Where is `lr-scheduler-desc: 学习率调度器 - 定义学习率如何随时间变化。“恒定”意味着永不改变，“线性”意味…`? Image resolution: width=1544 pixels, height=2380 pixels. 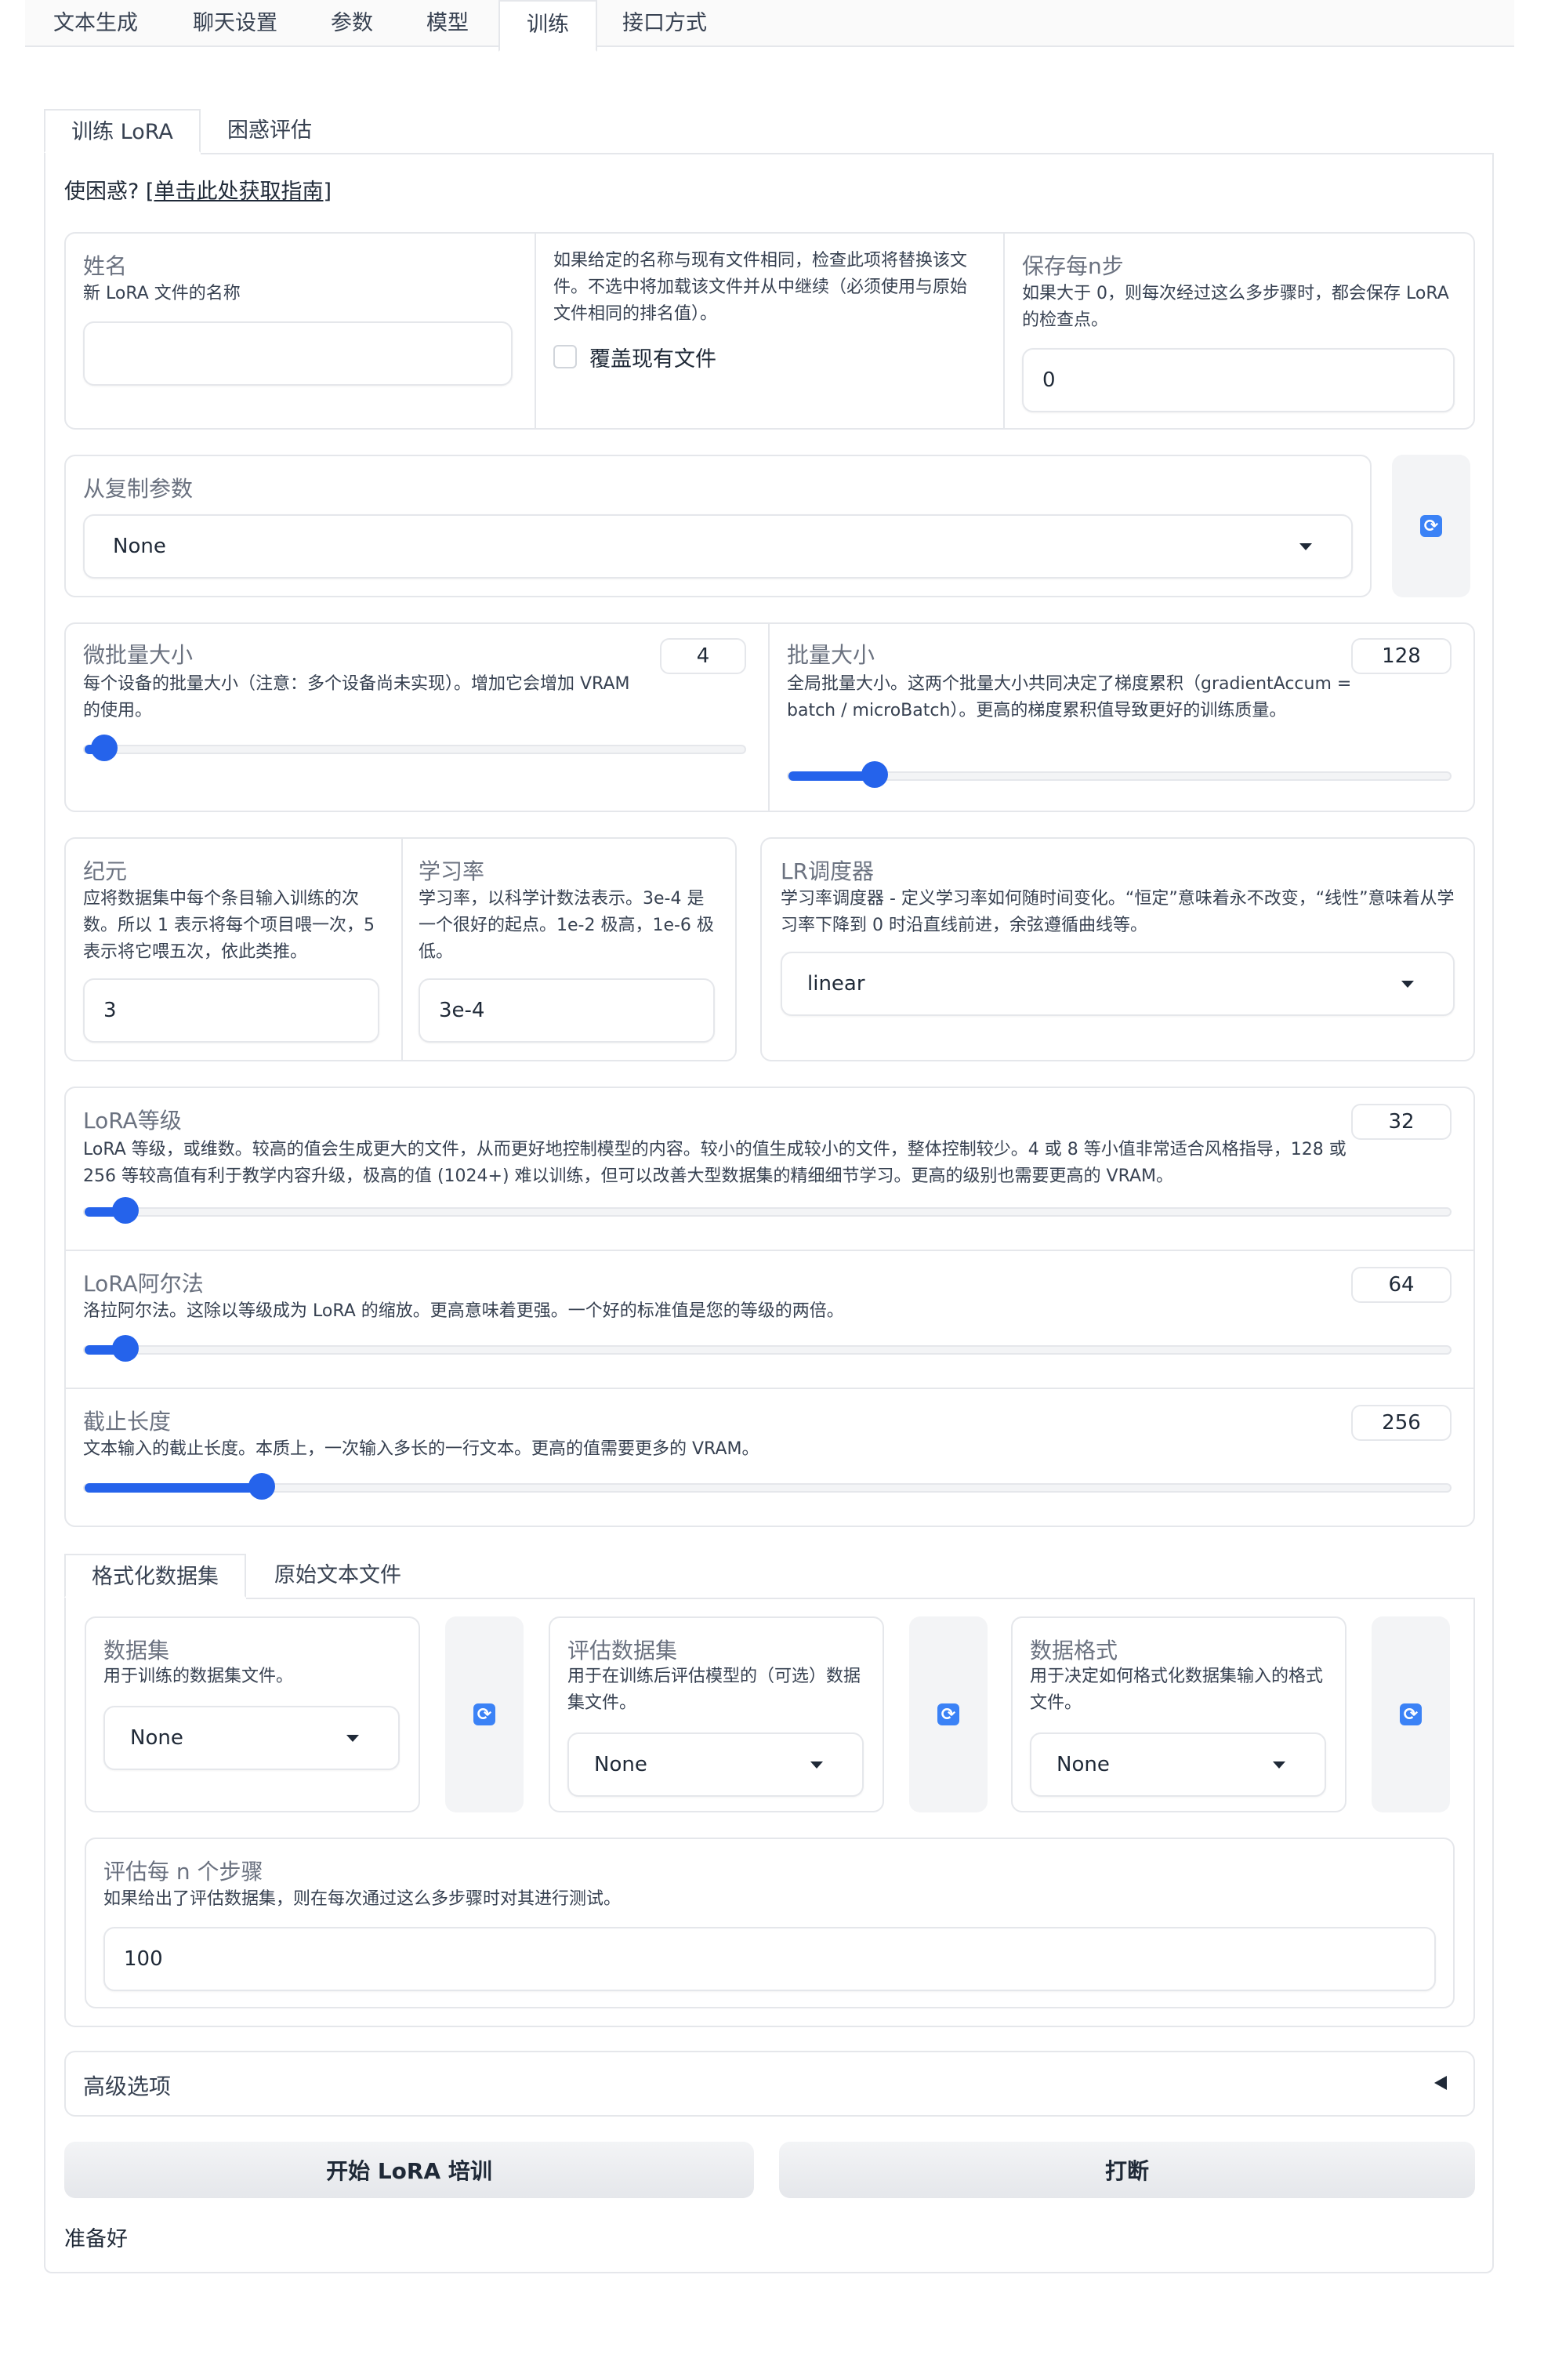
lr-scheduler-desc: 学习率调度器 - 定义学习率如何随时间变化。“恒定”意味着永不改变，“线性”意味… is located at coordinates (1118, 912).